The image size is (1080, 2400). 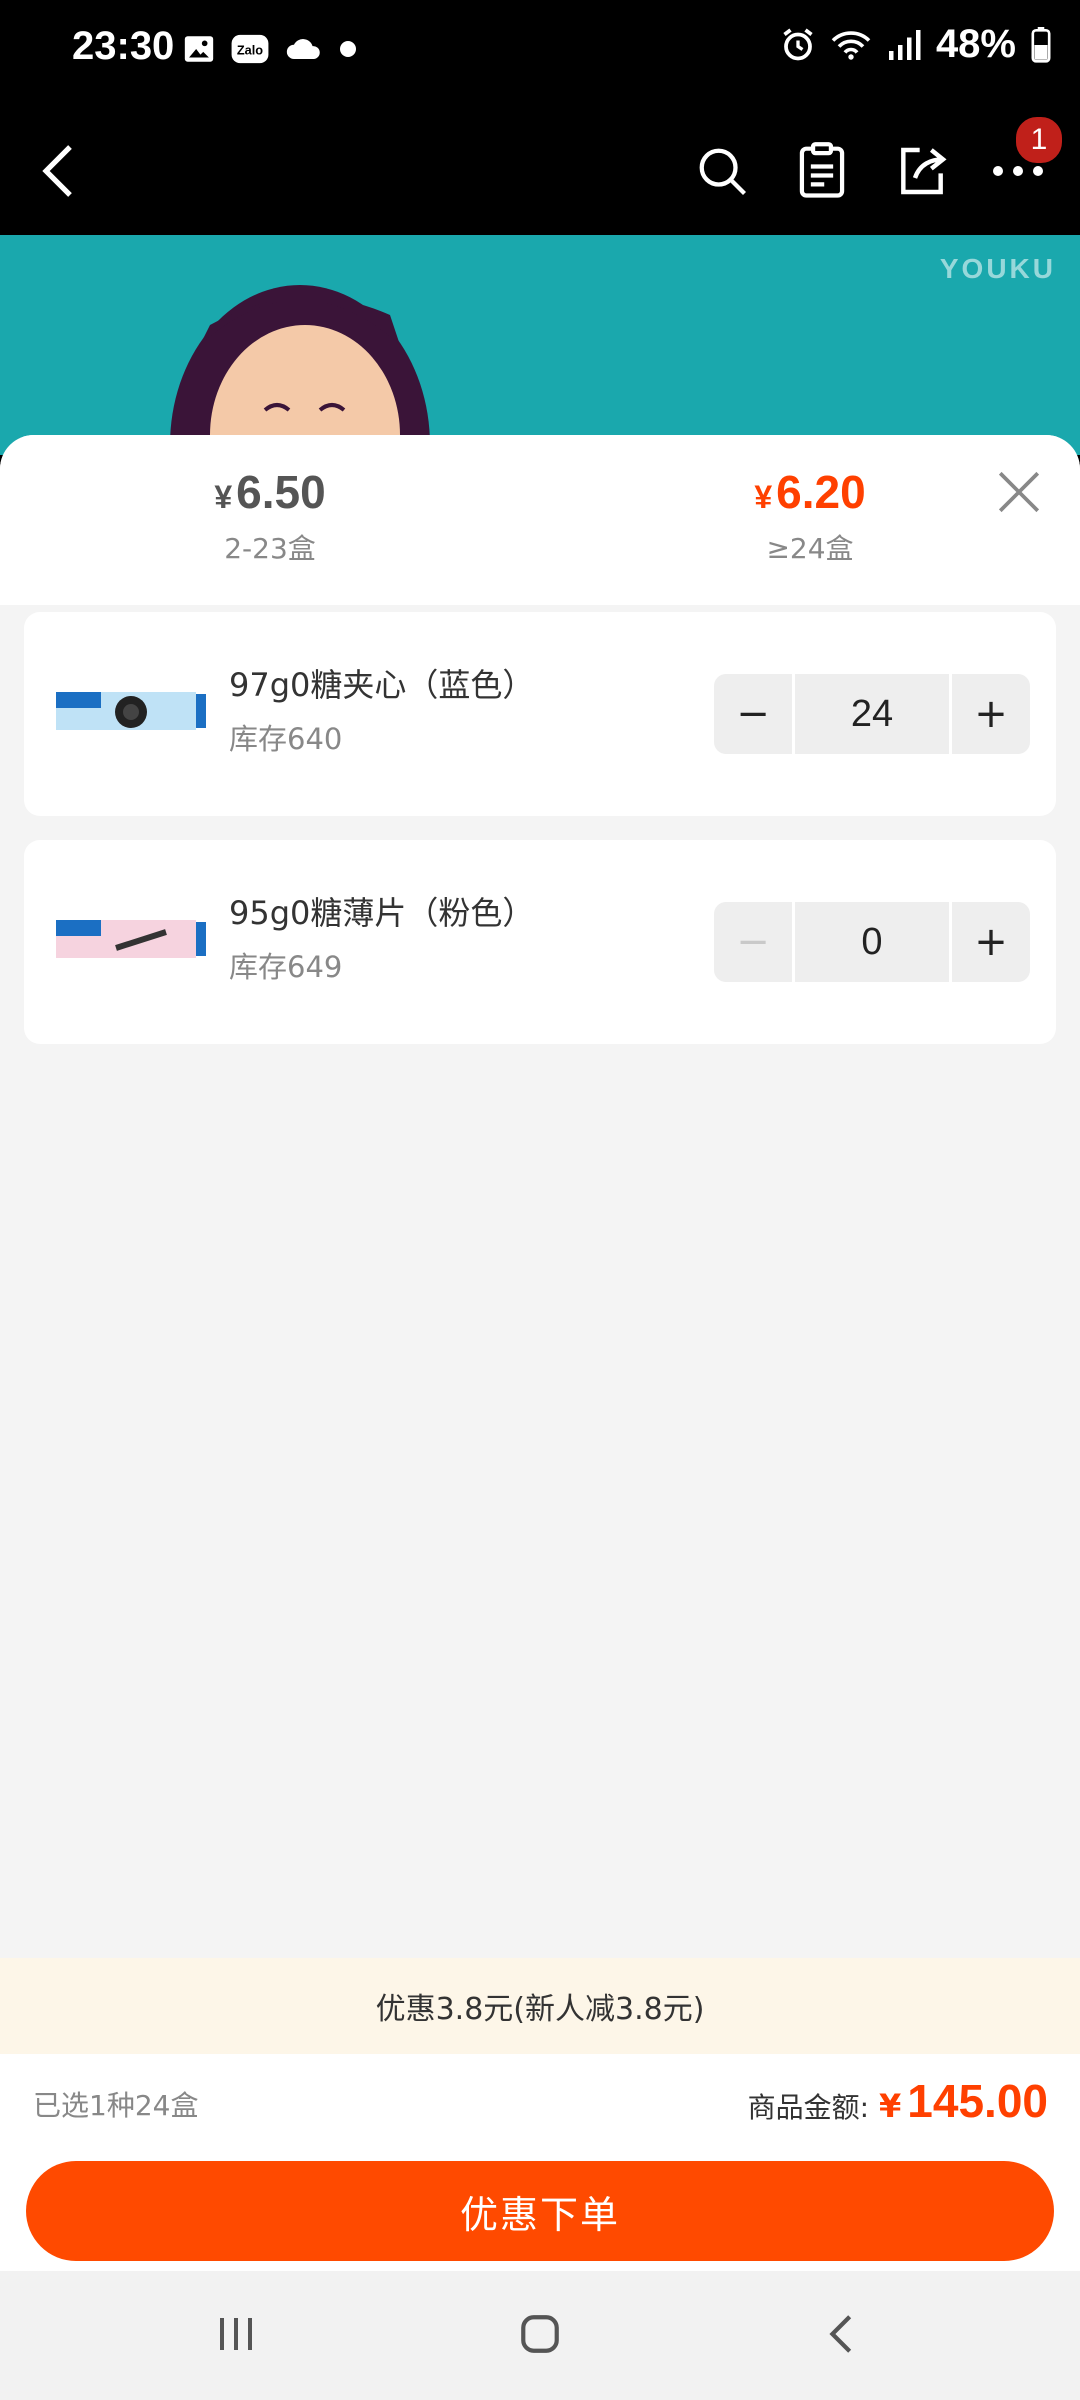 I want to click on back-arrow-icon, so click(x=840, y=2334).